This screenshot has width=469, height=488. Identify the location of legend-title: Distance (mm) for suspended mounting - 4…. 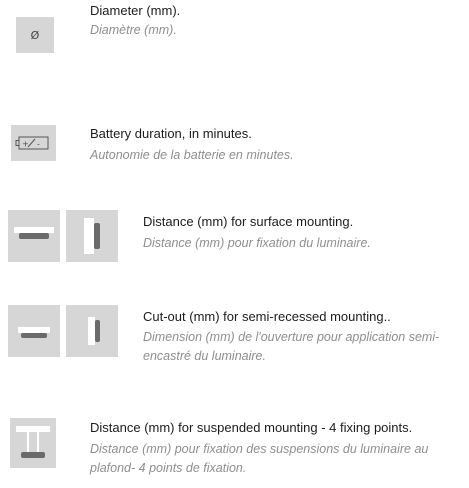
(251, 427).